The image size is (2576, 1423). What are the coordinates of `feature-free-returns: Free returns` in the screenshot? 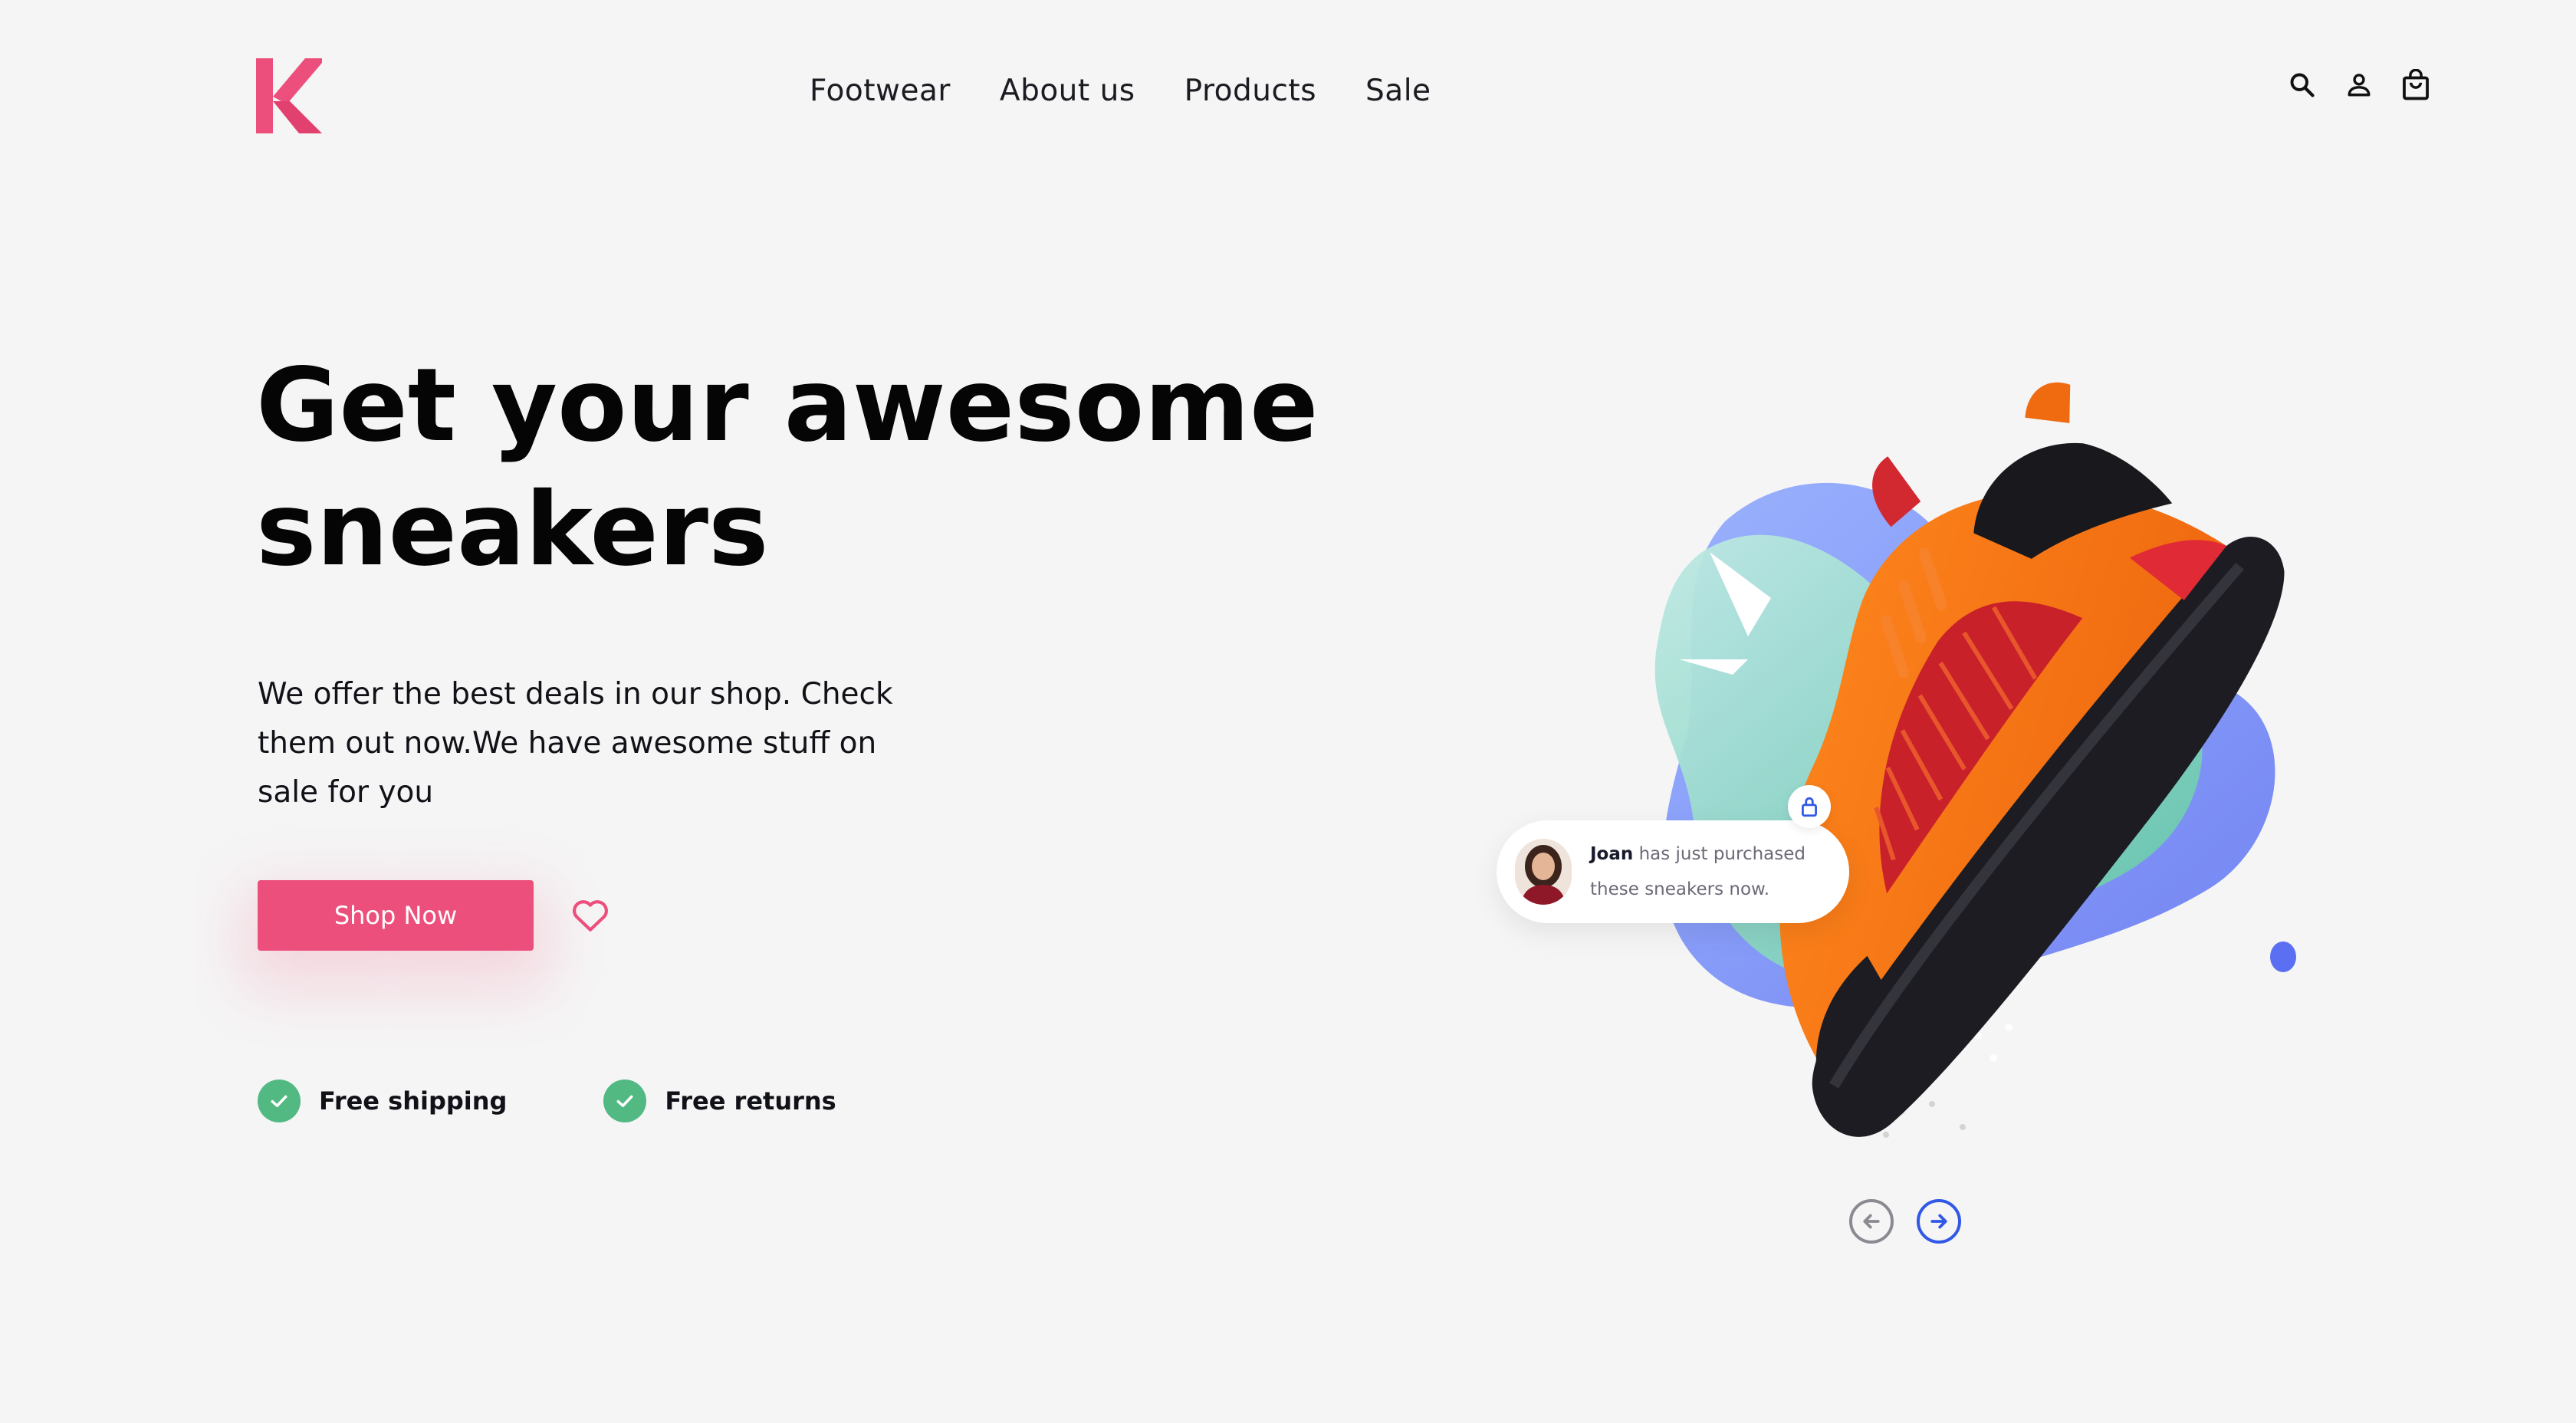 It's located at (720, 1101).